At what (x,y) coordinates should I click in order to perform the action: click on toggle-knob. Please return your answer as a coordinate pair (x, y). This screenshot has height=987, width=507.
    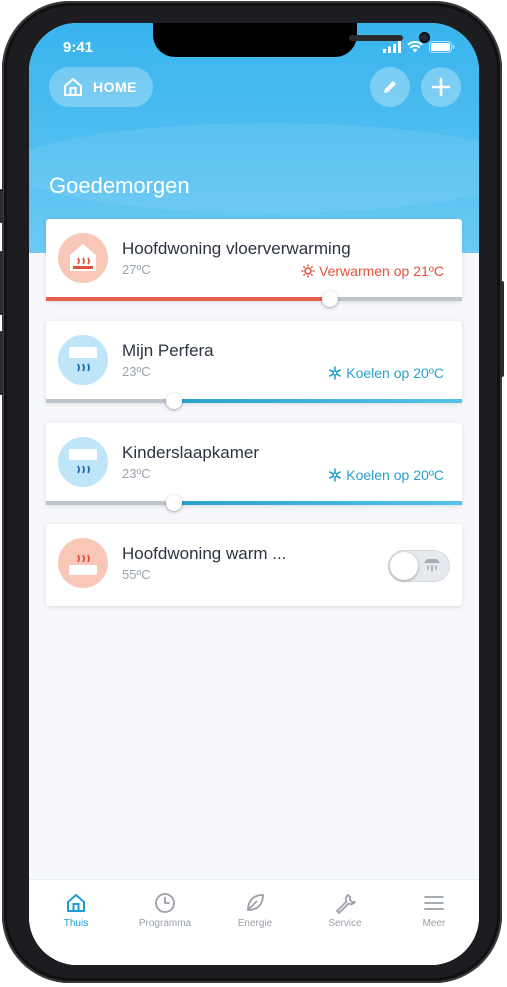
    Looking at the image, I should click on (404, 566).